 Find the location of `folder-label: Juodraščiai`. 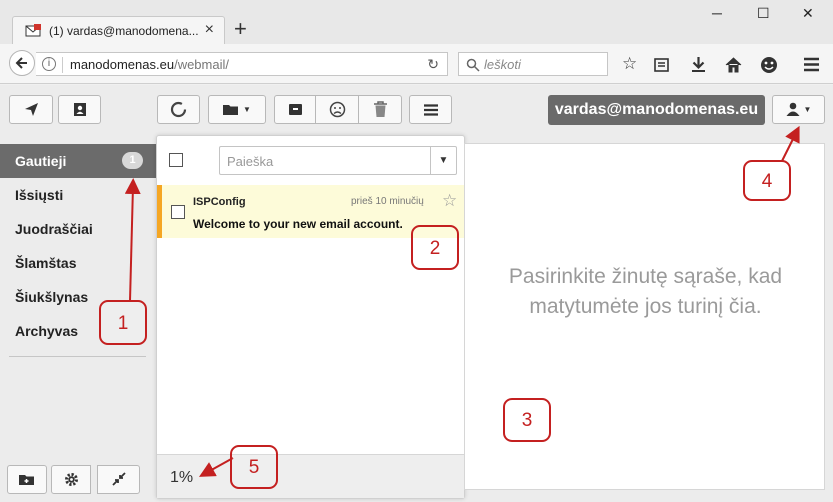

folder-label: Juodraščiai is located at coordinates (54, 229).